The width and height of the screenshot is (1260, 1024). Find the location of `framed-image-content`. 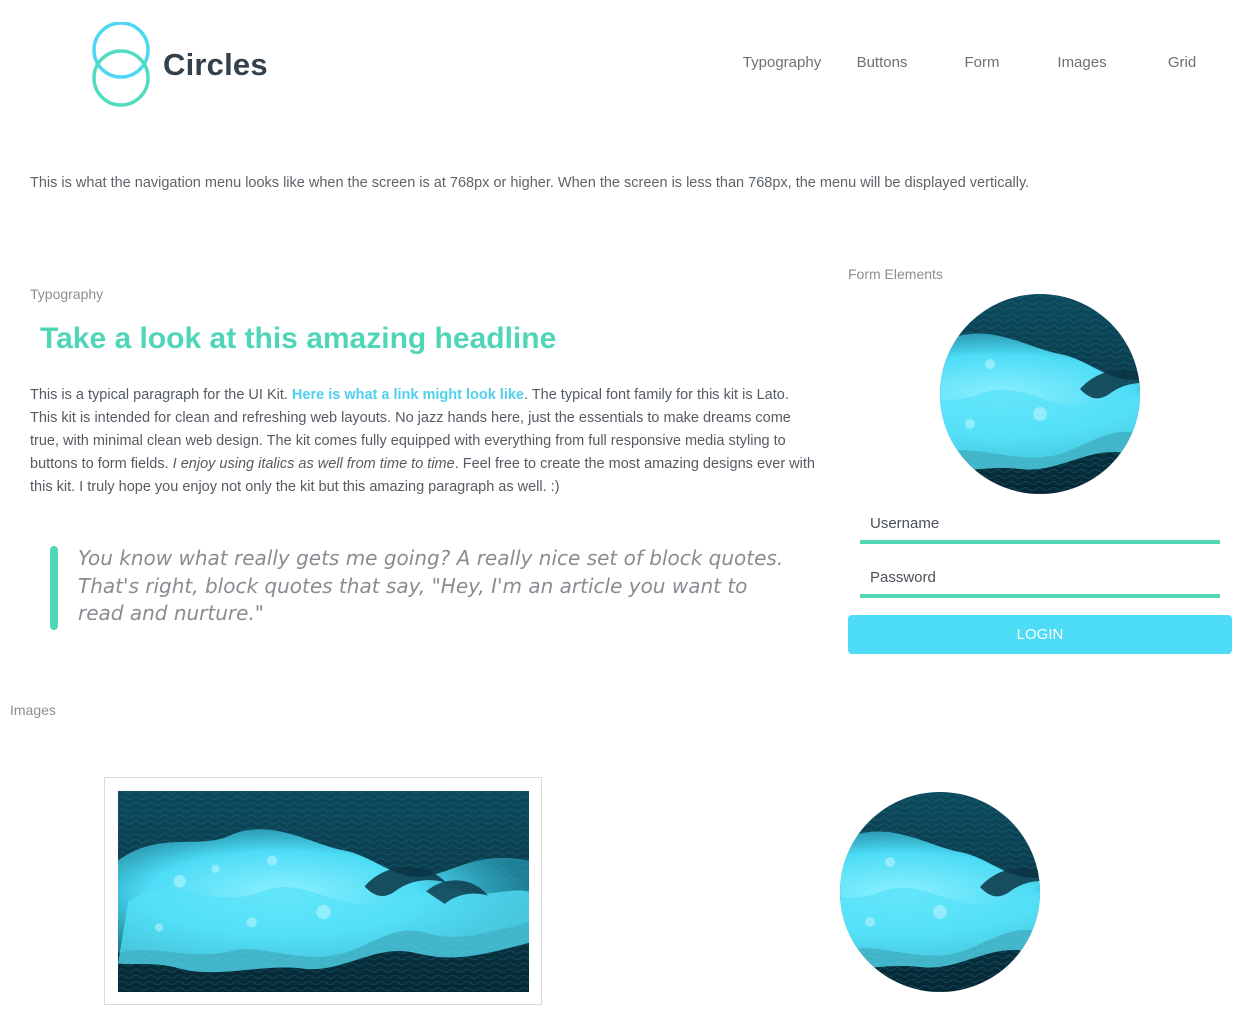

framed-image-content is located at coordinates (323, 891).